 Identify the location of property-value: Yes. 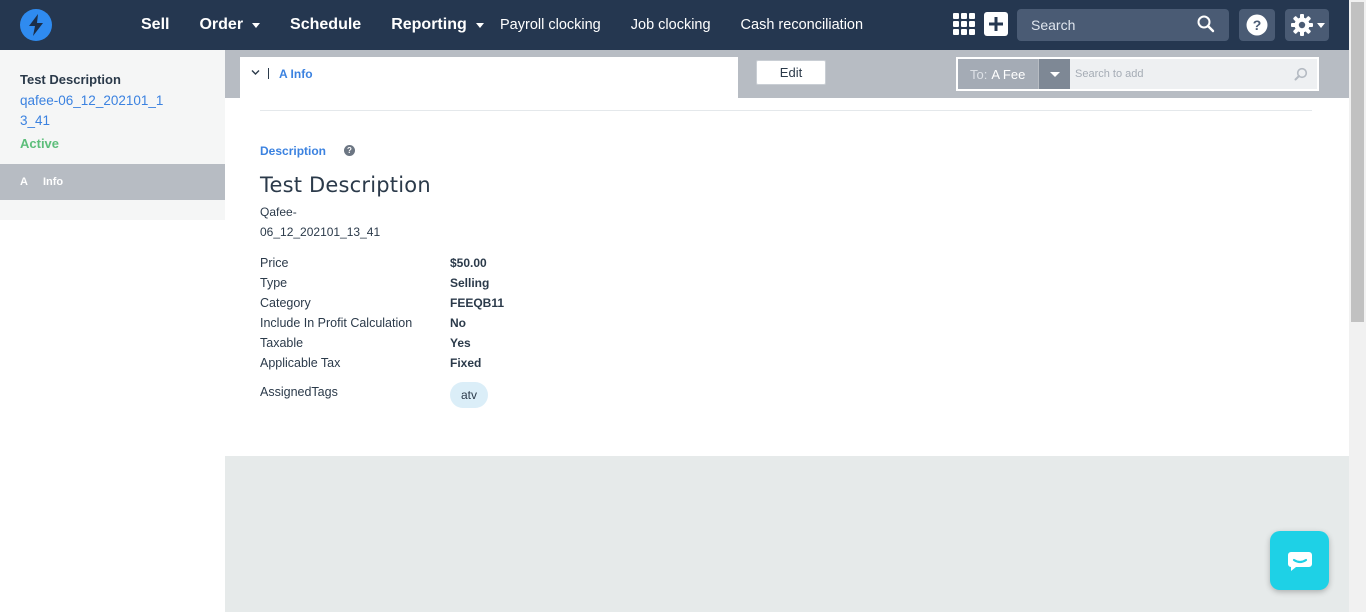
(460, 343).